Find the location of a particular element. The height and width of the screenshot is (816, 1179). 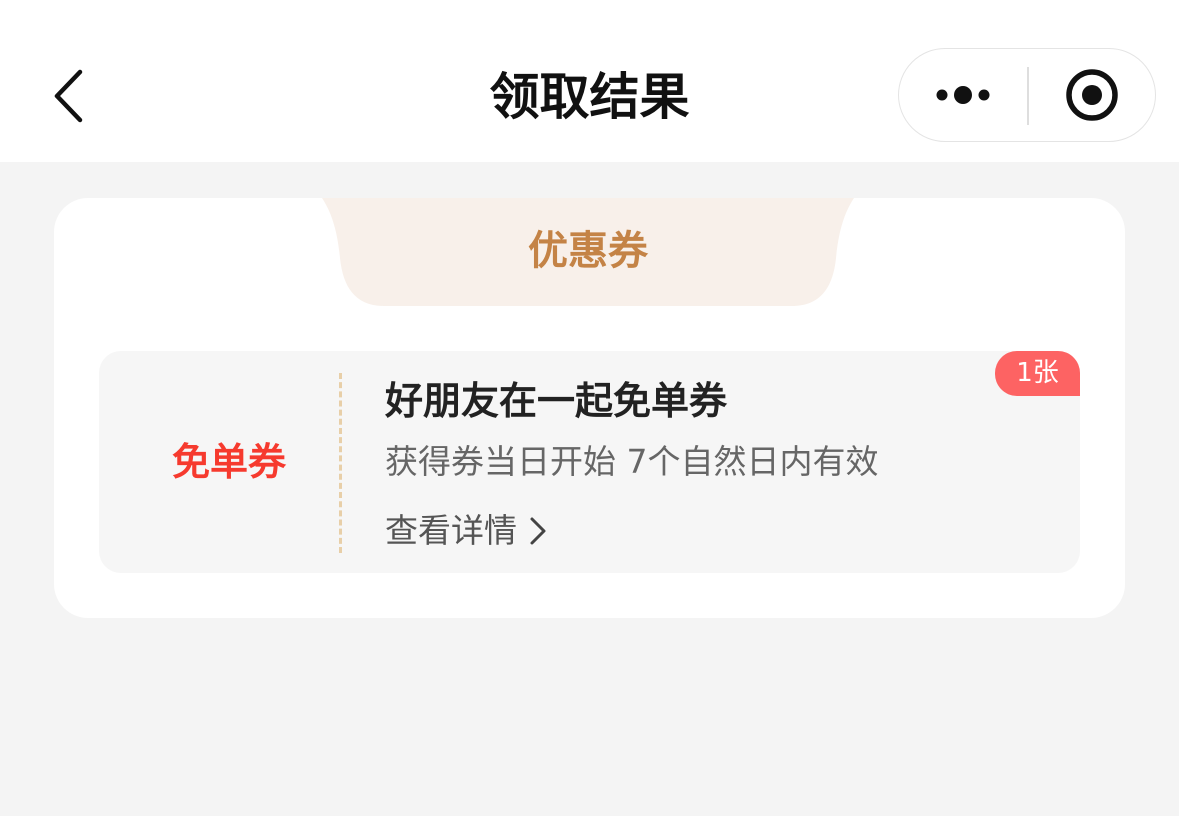

coupon-validity: 获得券当日开始 7个自然日内有效 is located at coordinates (632, 461).